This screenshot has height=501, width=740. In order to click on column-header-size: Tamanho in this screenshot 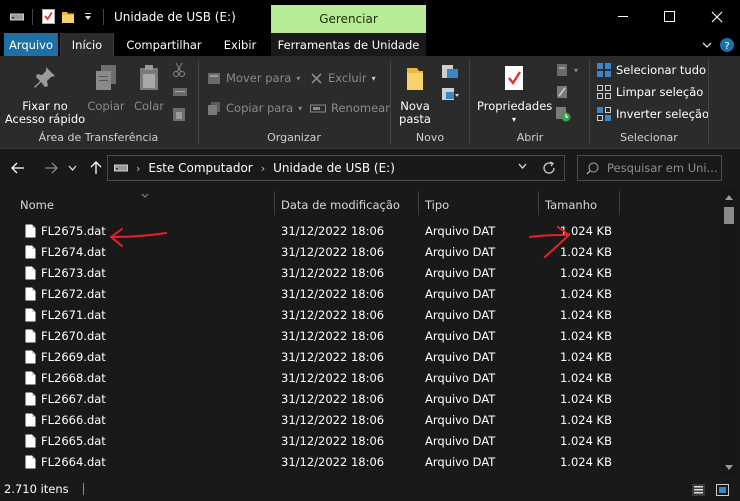, I will do `click(571, 204)`.